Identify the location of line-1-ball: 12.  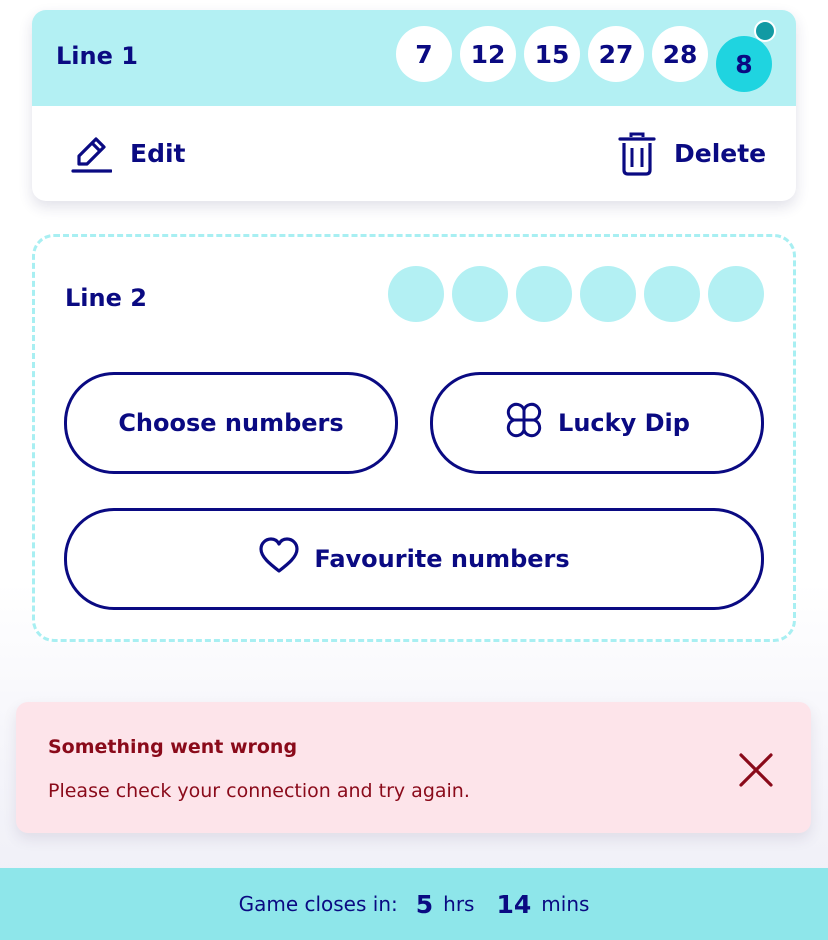
(488, 54).